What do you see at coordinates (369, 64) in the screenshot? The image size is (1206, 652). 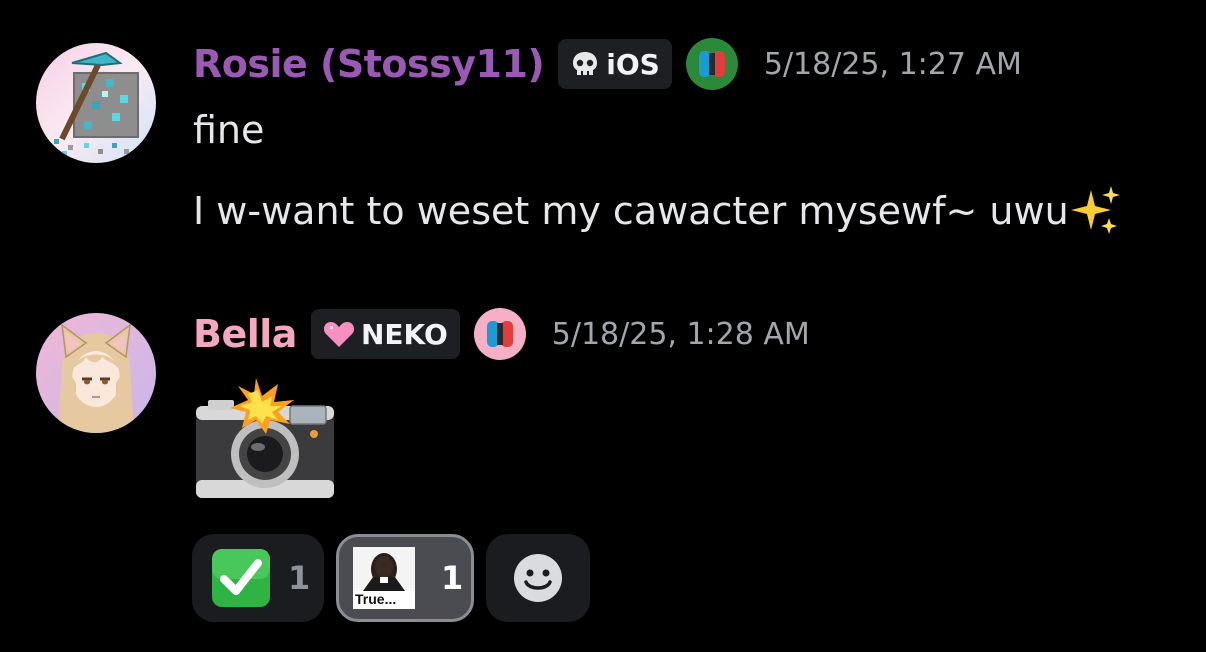 I see `username: Rosie (Stossy11)` at bounding box center [369, 64].